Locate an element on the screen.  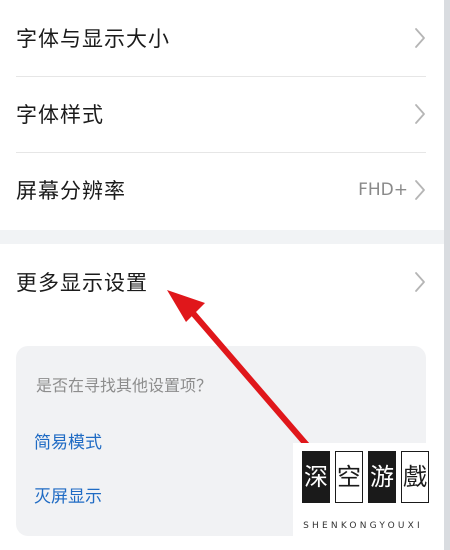
watermark-subtitle: SHENKONGYOUXI is located at coordinates (363, 526).